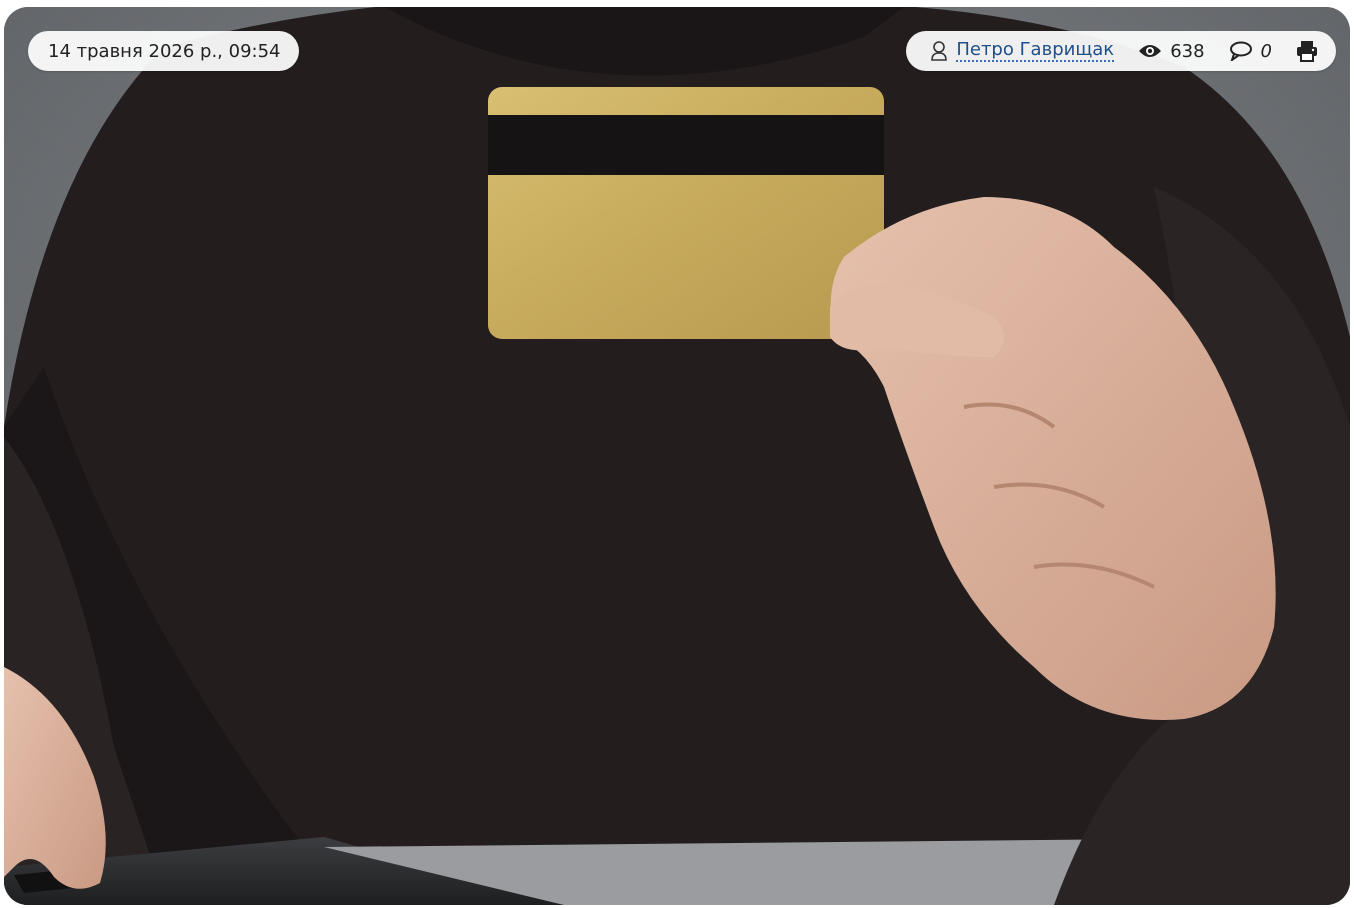 The height and width of the screenshot is (908, 1354). Describe the element at coordinates (1241, 51) in the screenshot. I see `comment-icon` at that location.